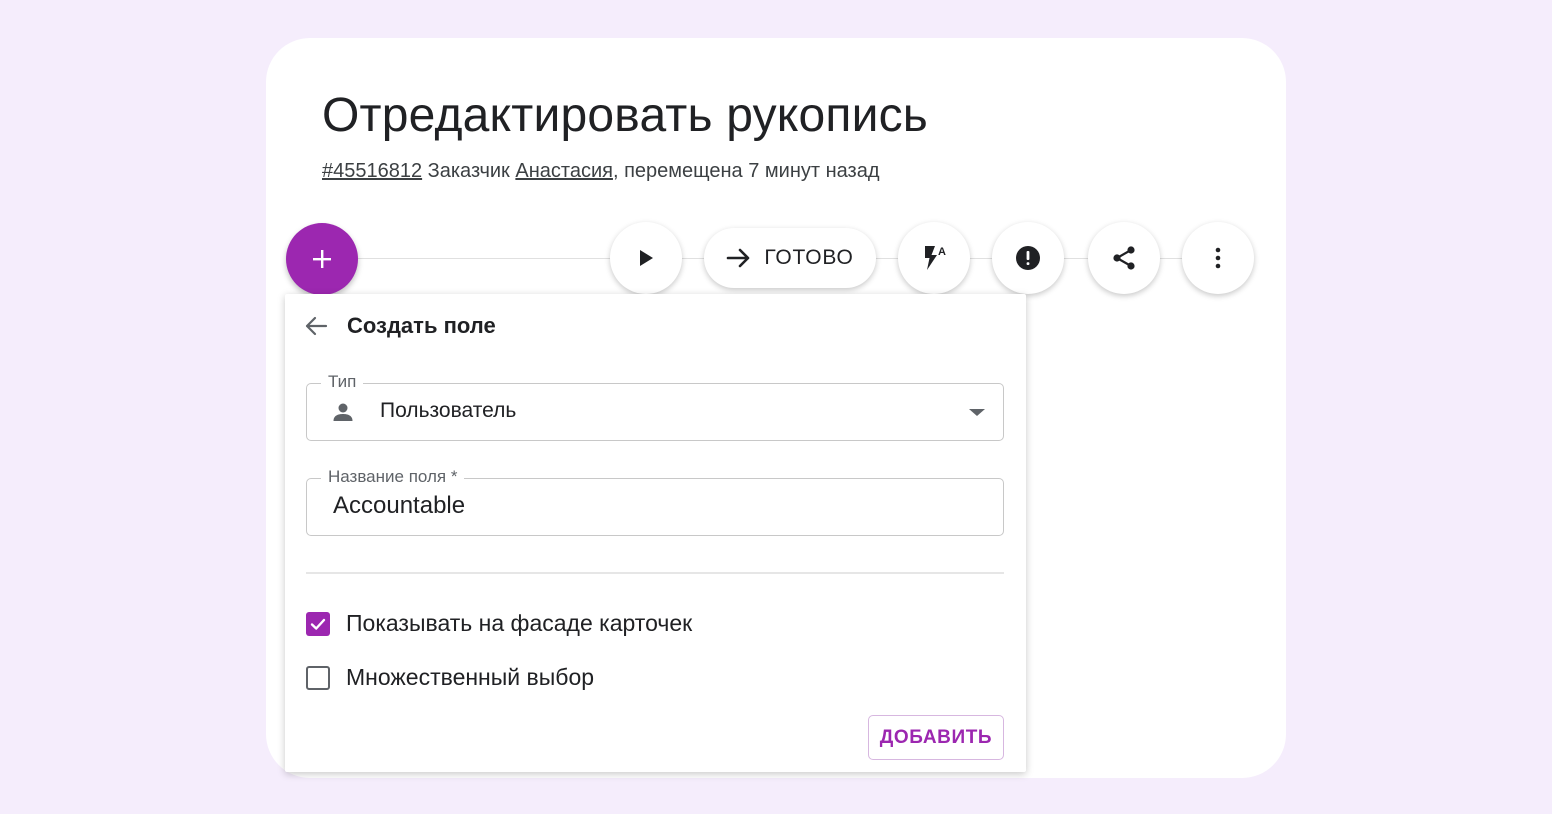 The height and width of the screenshot is (814, 1552). I want to click on card-id-link: #45516812, so click(372, 171).